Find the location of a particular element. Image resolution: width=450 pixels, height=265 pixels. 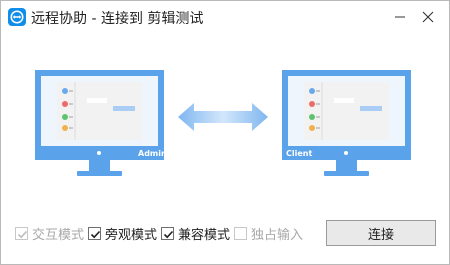

checkbox-label: 独占输入 is located at coordinates (277, 235).